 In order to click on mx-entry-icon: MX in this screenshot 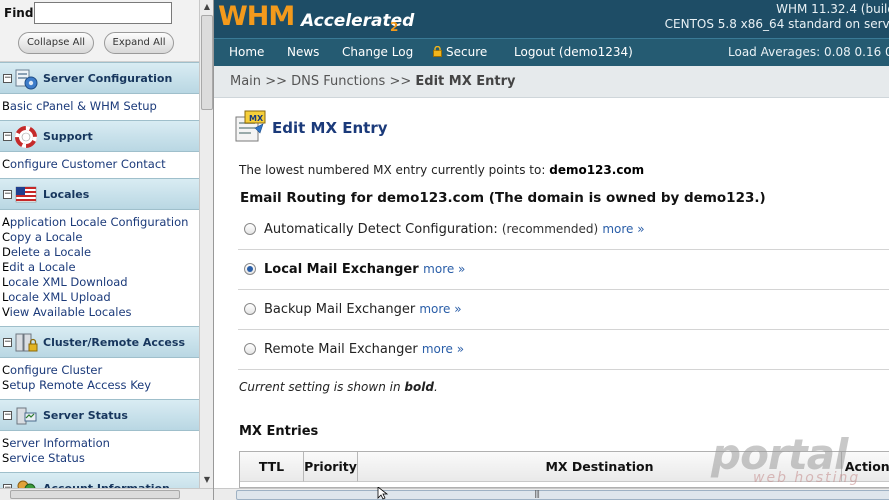, I will do `click(250, 126)`.